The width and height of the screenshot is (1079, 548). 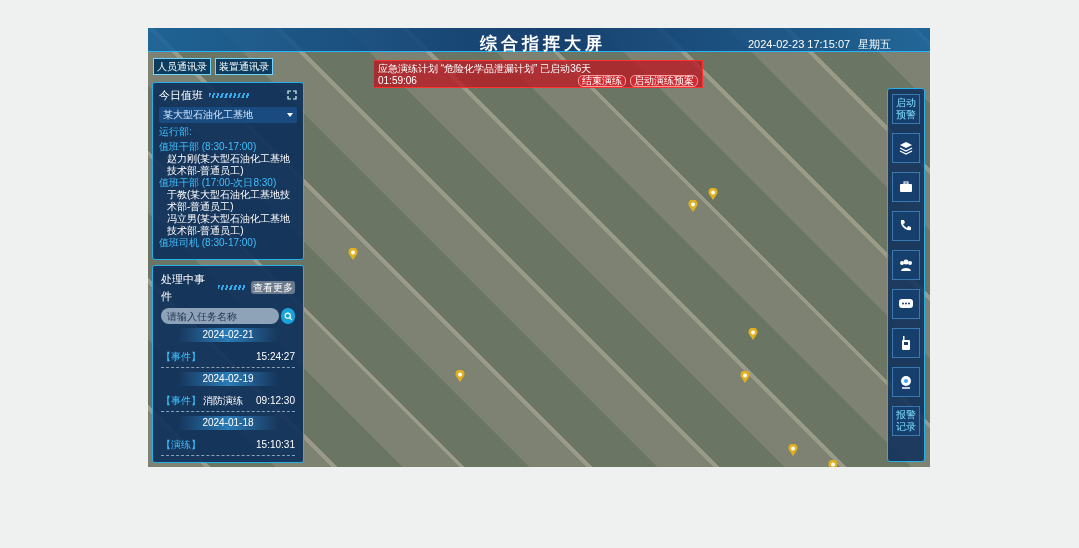 I want to click on event-time: 15:10:31, so click(x=275, y=445).